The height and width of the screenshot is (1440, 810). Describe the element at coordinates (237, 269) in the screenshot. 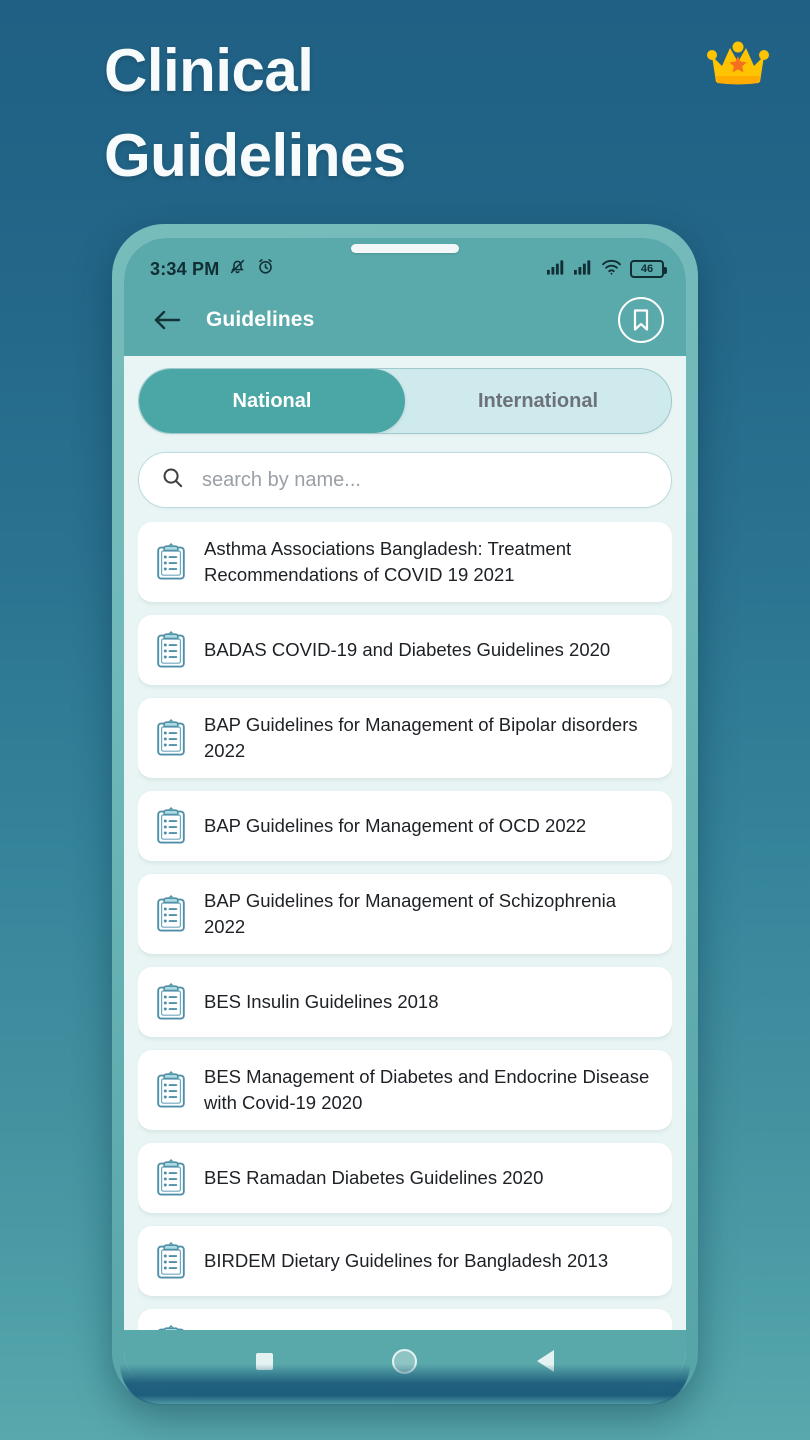

I see `mute-bell-icon` at that location.